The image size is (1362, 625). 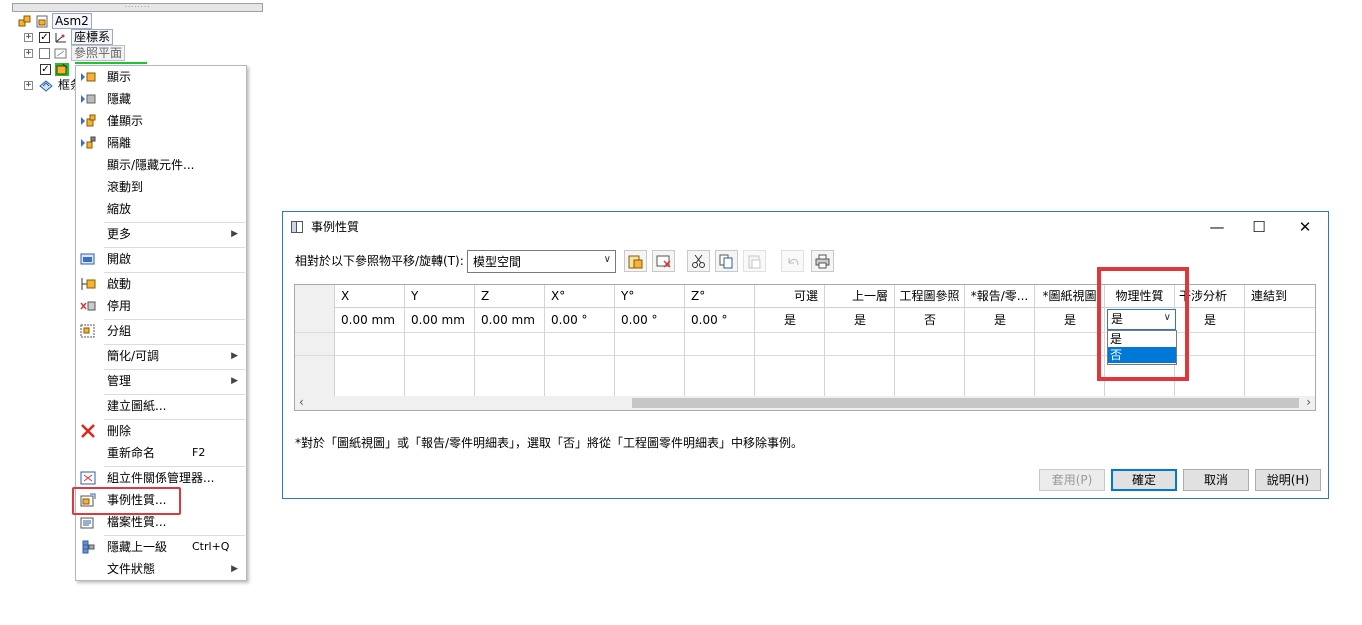 I want to click on delete-icon, so click(x=88, y=431).